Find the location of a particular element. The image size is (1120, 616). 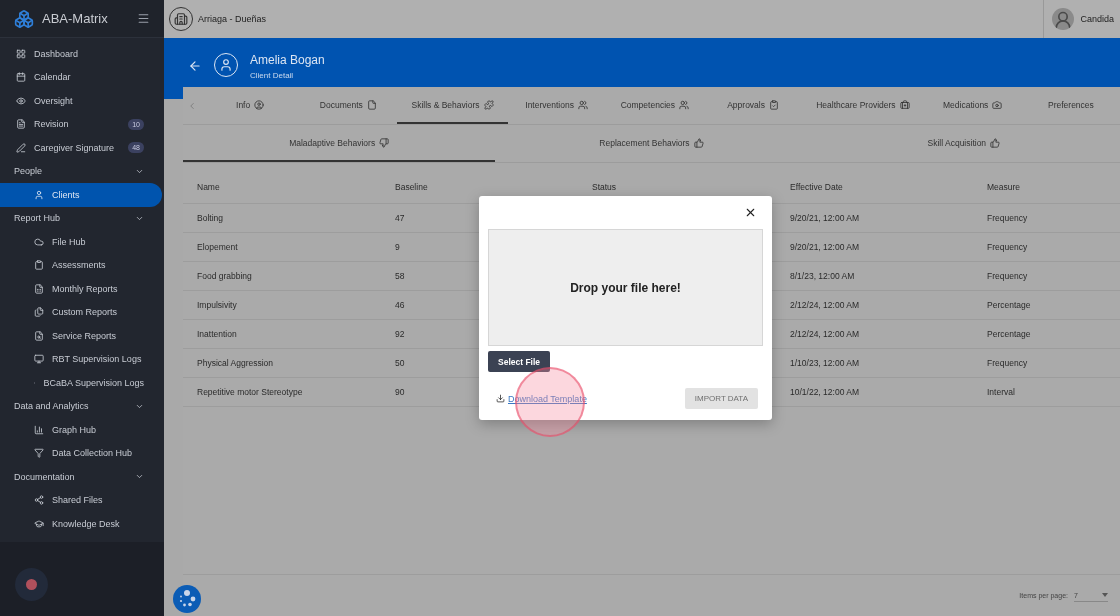

sidebar-label: BCaBA Supervision Logs is located at coordinates (93, 382).